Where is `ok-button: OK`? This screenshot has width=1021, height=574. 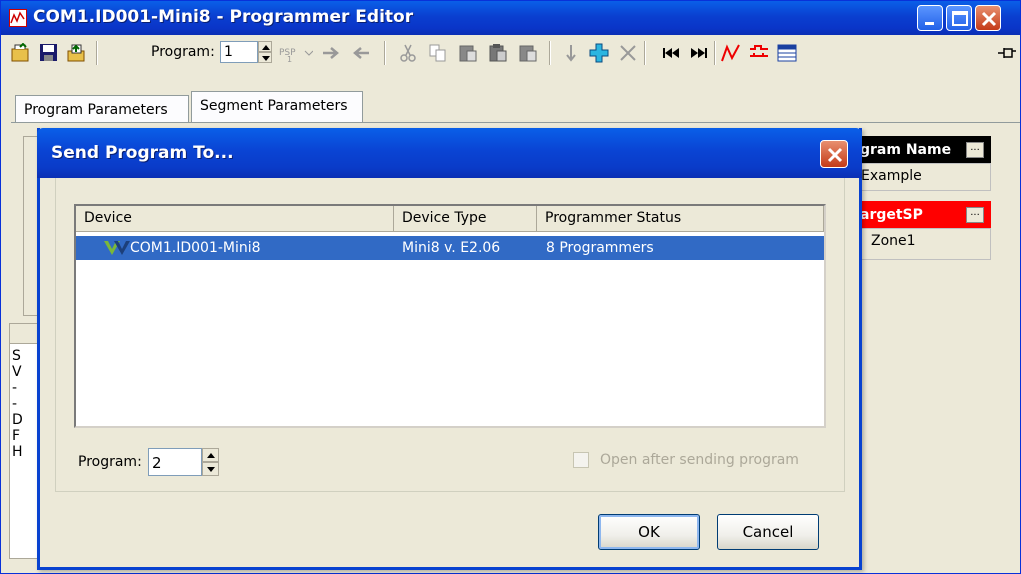
ok-button: OK is located at coordinates (649, 532).